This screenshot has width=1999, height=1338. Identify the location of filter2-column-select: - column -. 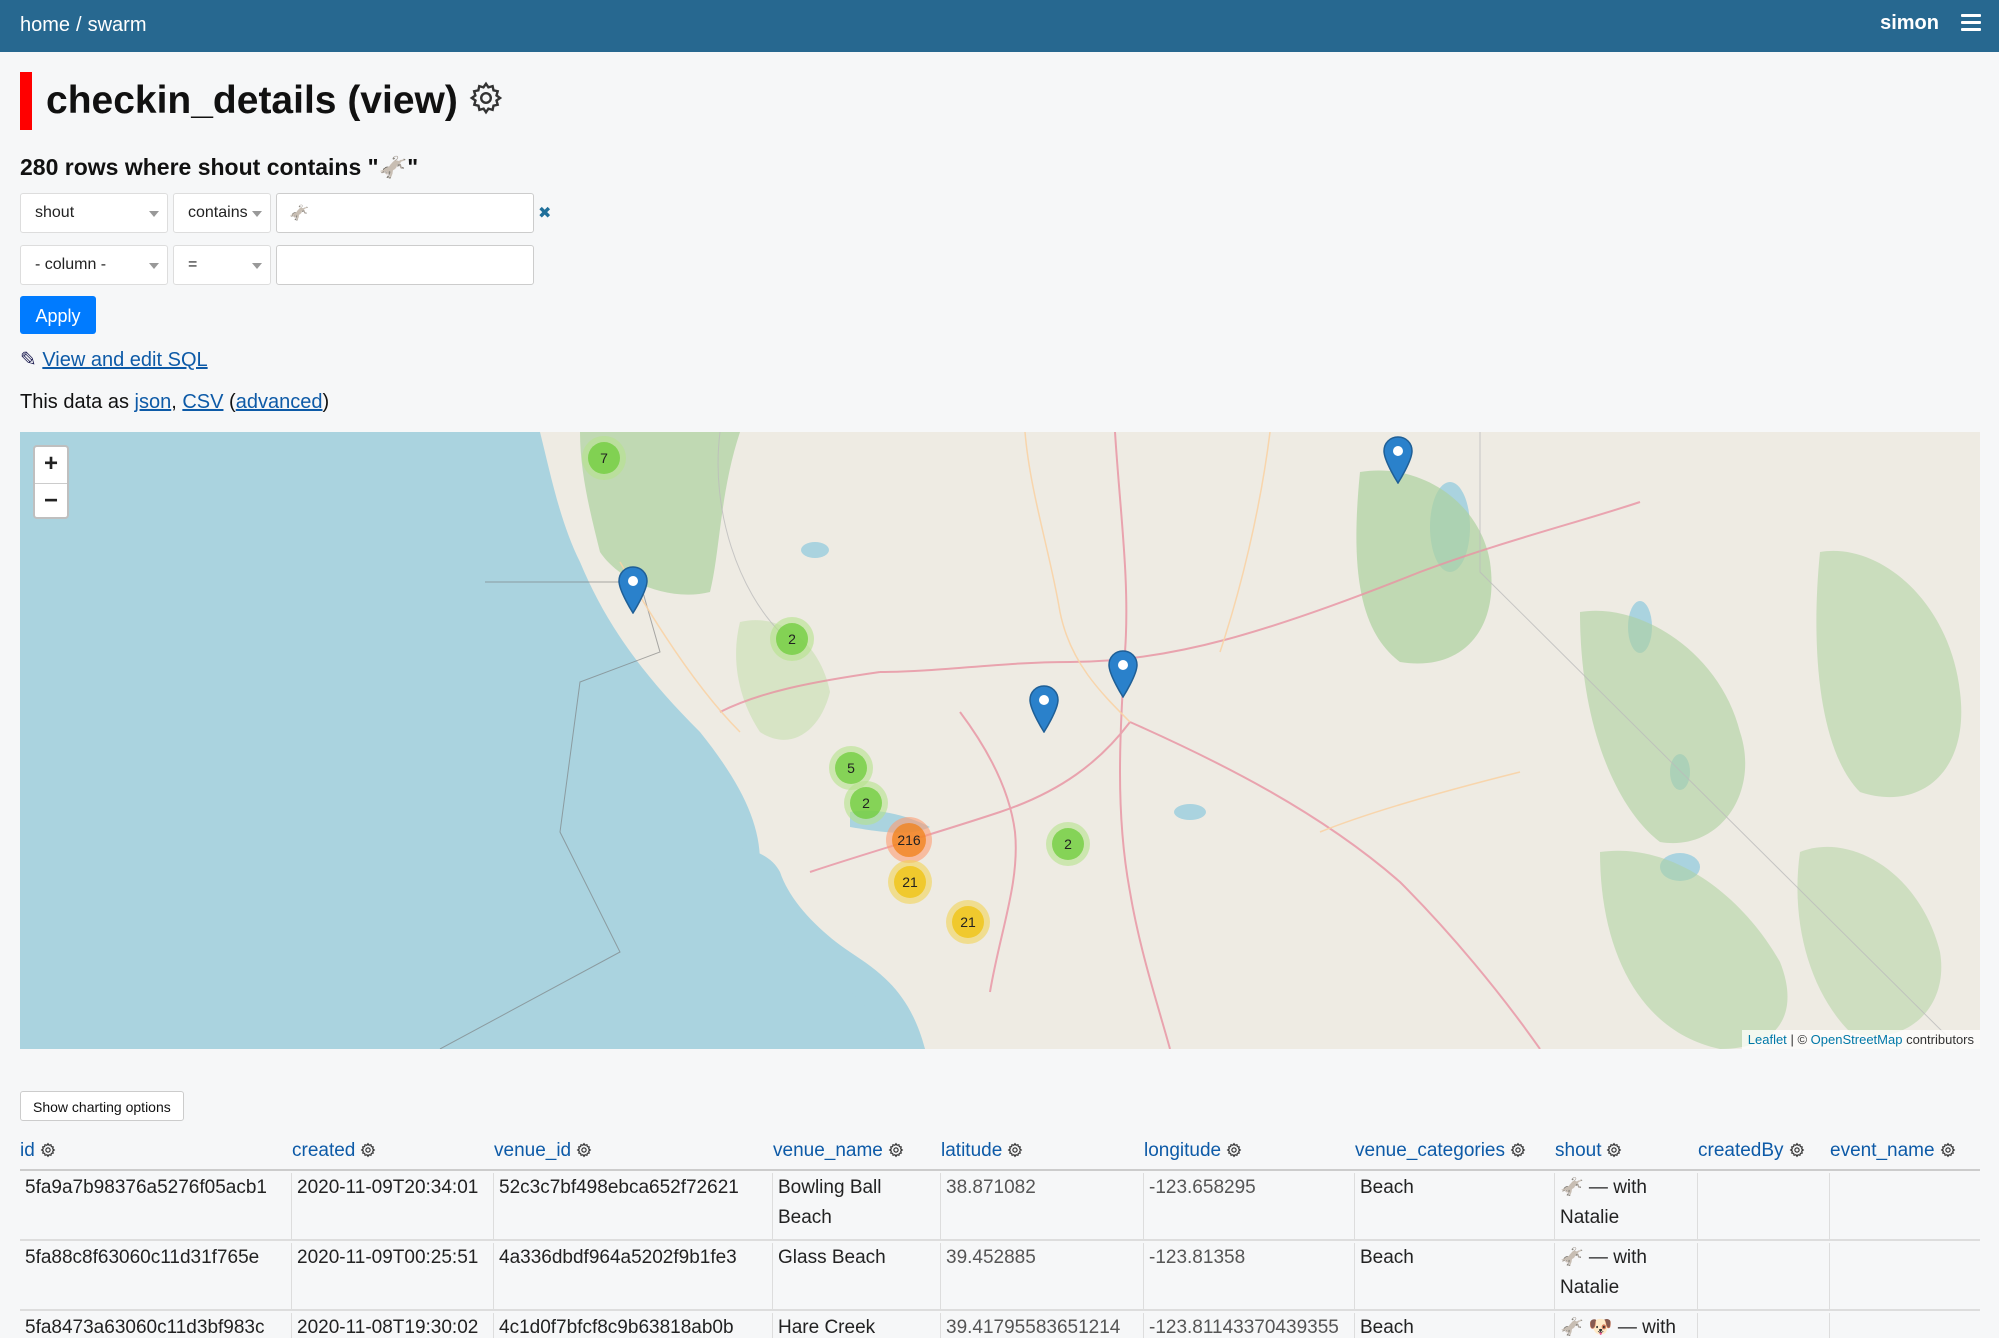
(94, 265).